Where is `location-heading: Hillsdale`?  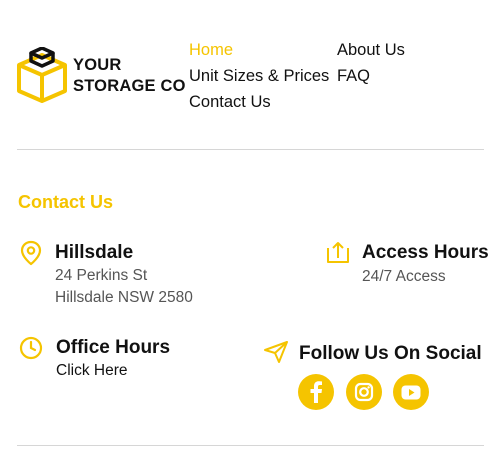
location-heading: Hillsdale is located at coordinates (94, 252).